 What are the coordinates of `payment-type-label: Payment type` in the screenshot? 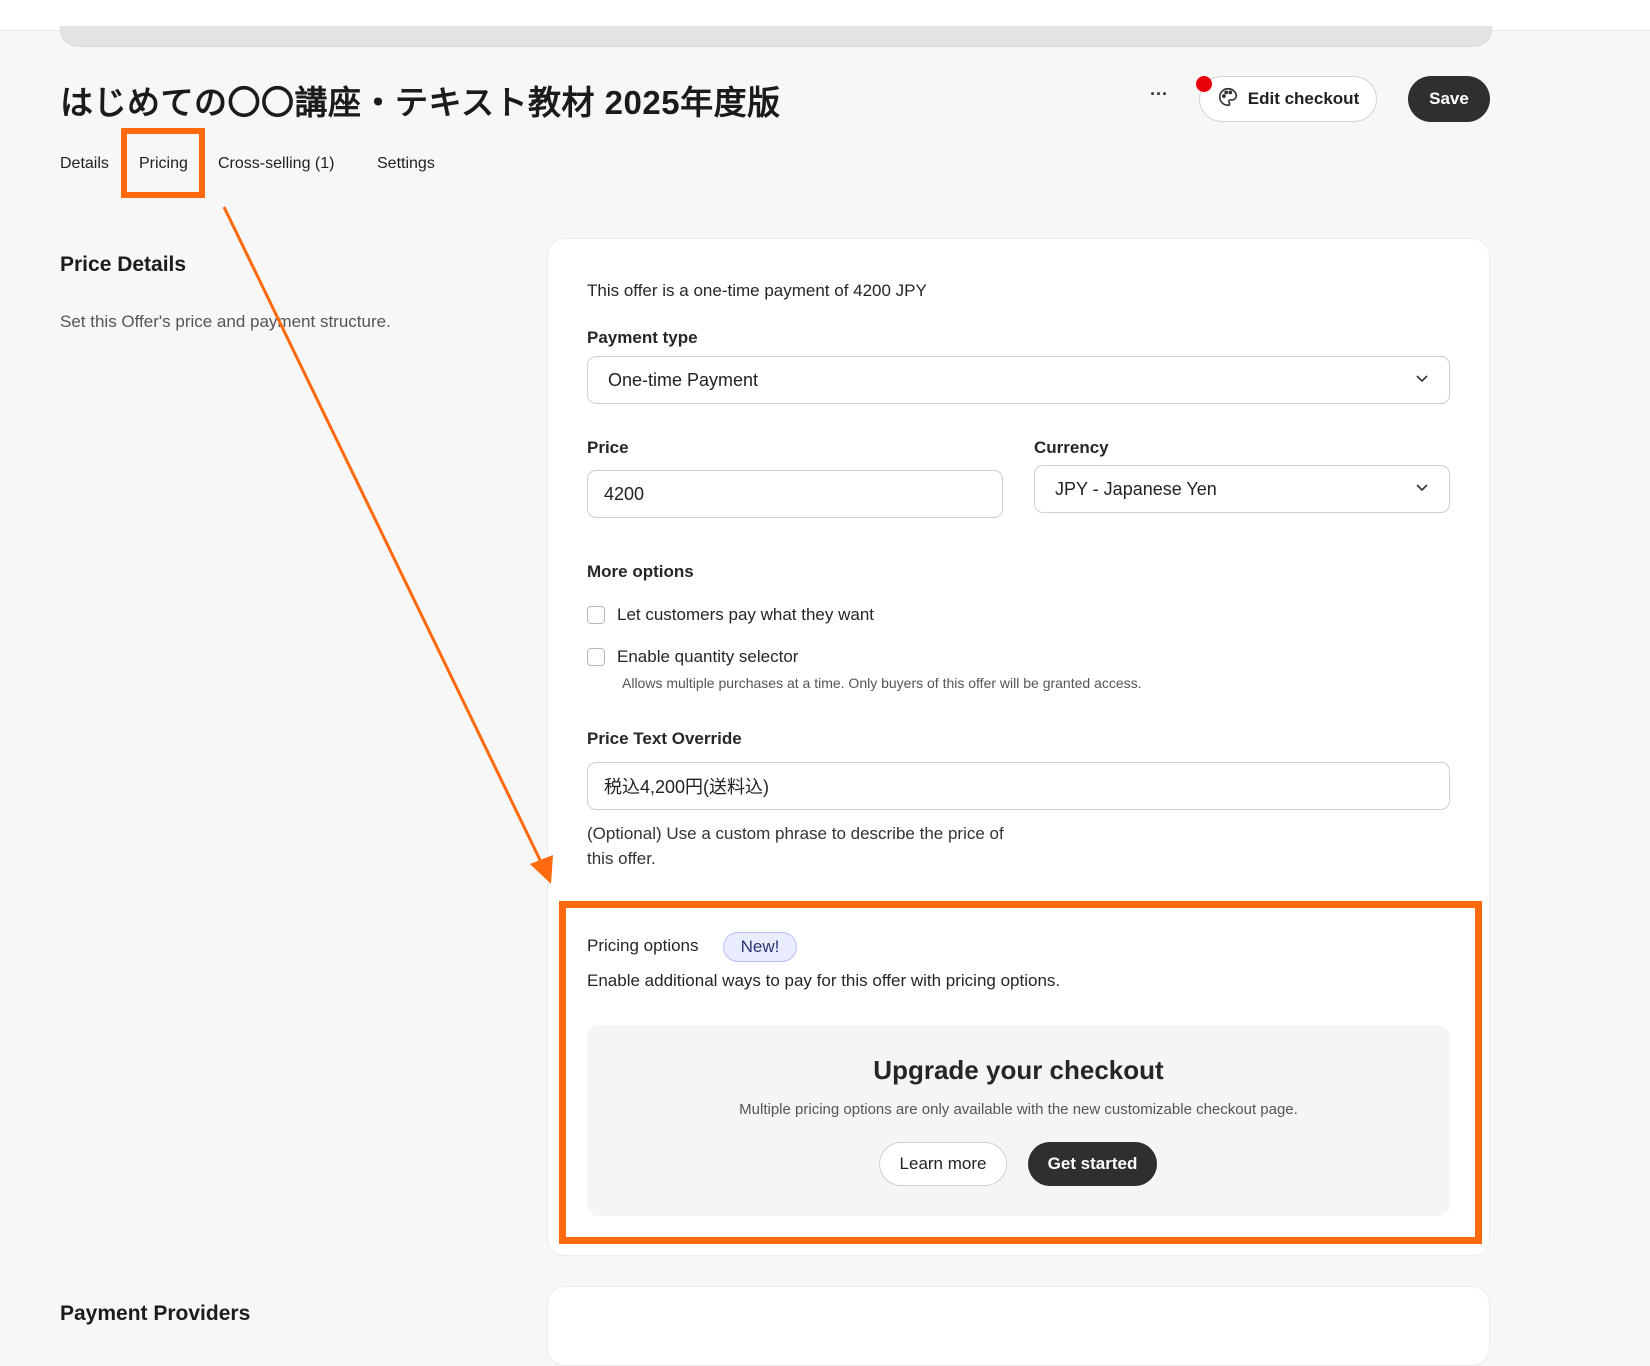 It's located at (642, 337).